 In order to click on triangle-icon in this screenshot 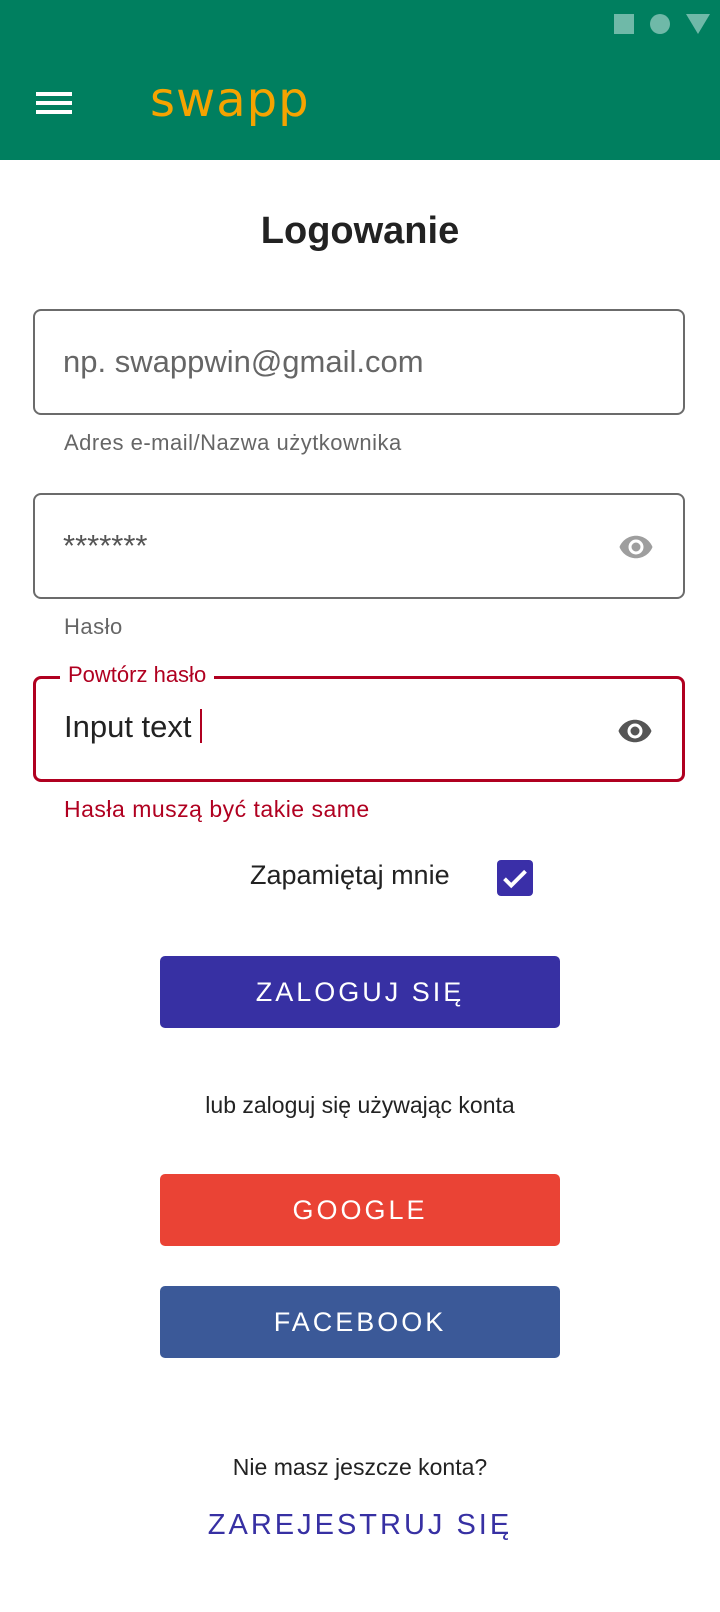, I will do `click(698, 24)`.